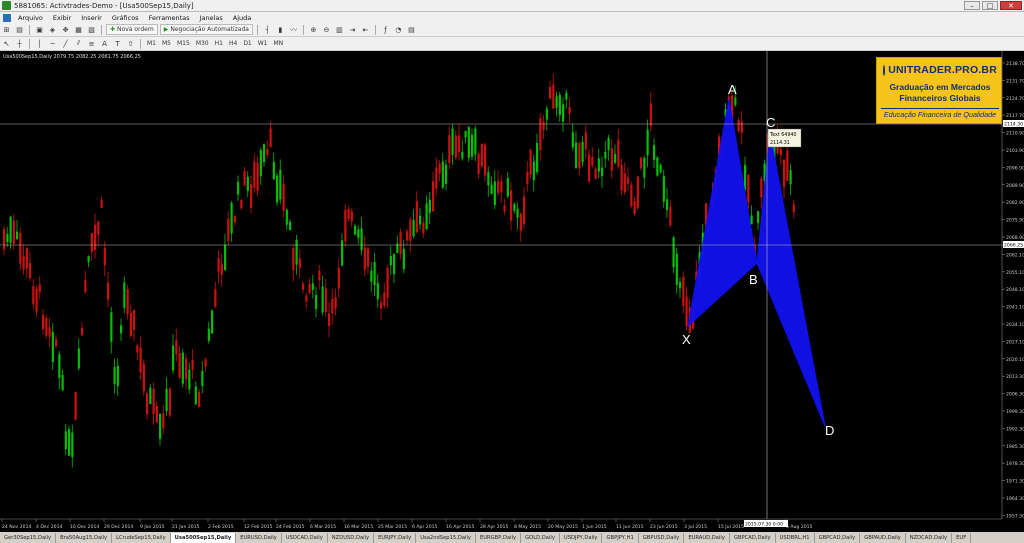 The width and height of the screenshot is (1024, 543). Describe the element at coordinates (62, 18) in the screenshot. I see `menu-exibir: Exibir` at that location.